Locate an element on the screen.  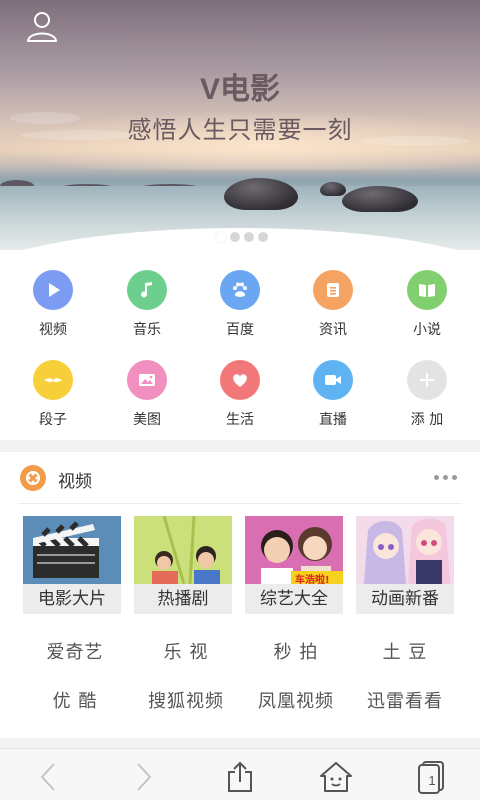
banner-subtitle: 感悟人生只需要一刻 is located at coordinates (240, 130).